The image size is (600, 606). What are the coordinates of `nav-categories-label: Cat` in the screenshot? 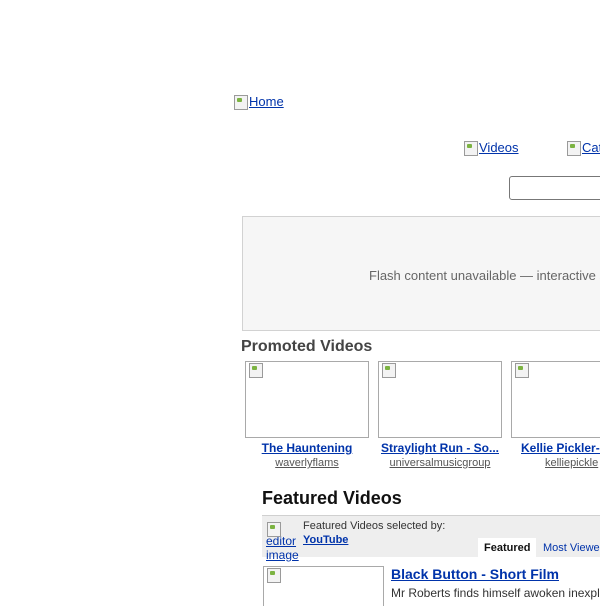 It's located at (591, 147).